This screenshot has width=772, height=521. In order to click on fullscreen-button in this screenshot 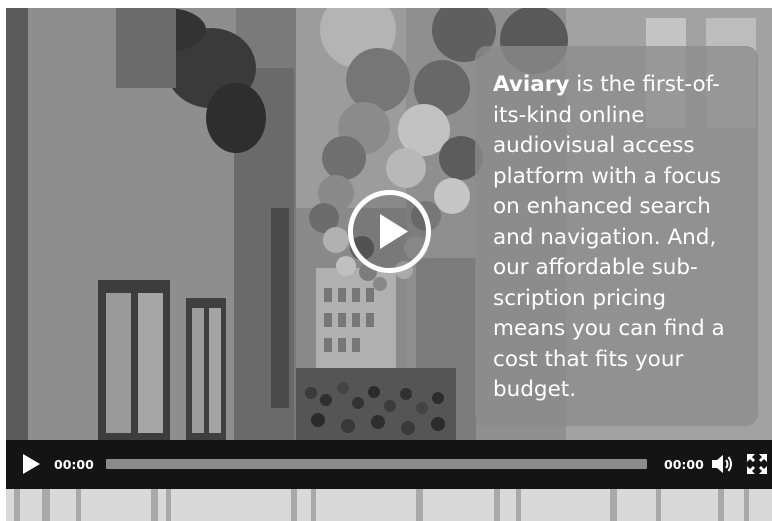, I will do `click(757, 464)`.